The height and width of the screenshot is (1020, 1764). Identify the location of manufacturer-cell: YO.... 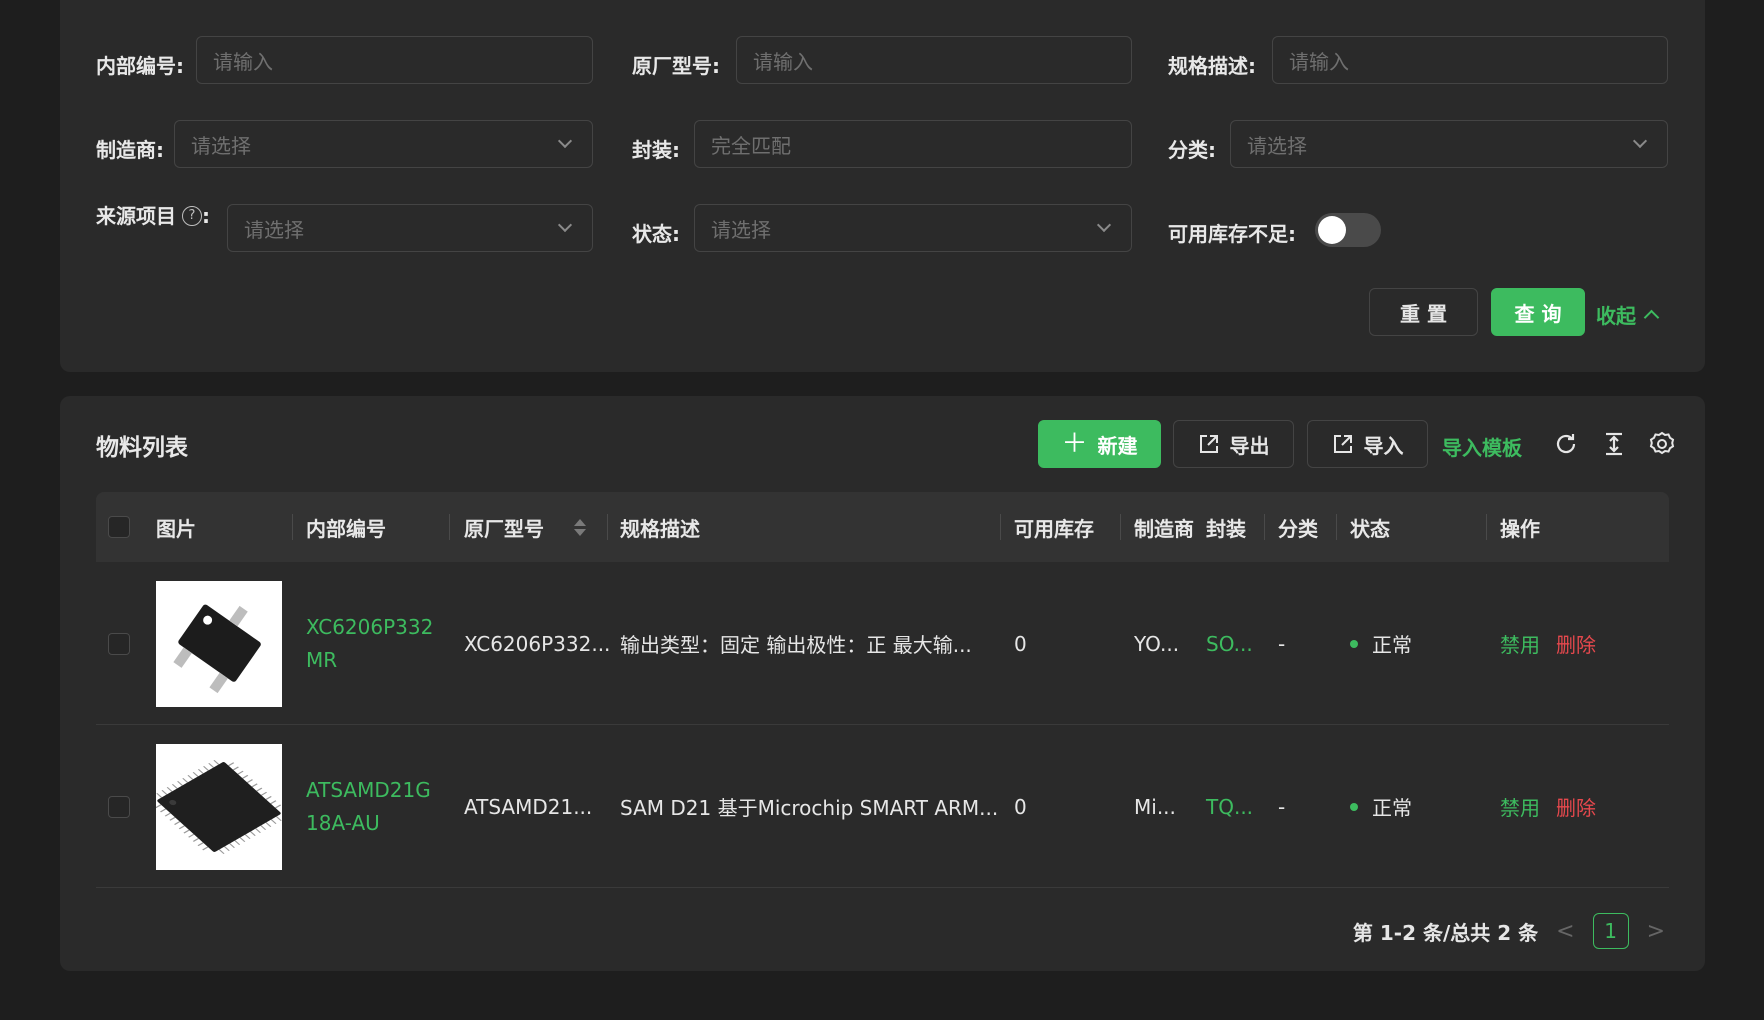
(1157, 643).